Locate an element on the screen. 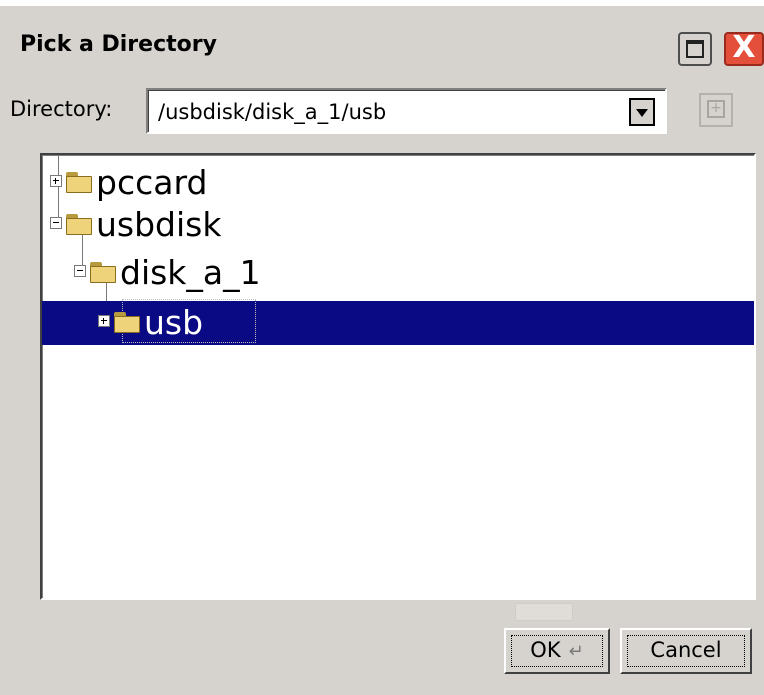 This screenshot has height=695, width=764. directory-label: Directory: is located at coordinates (61, 109).